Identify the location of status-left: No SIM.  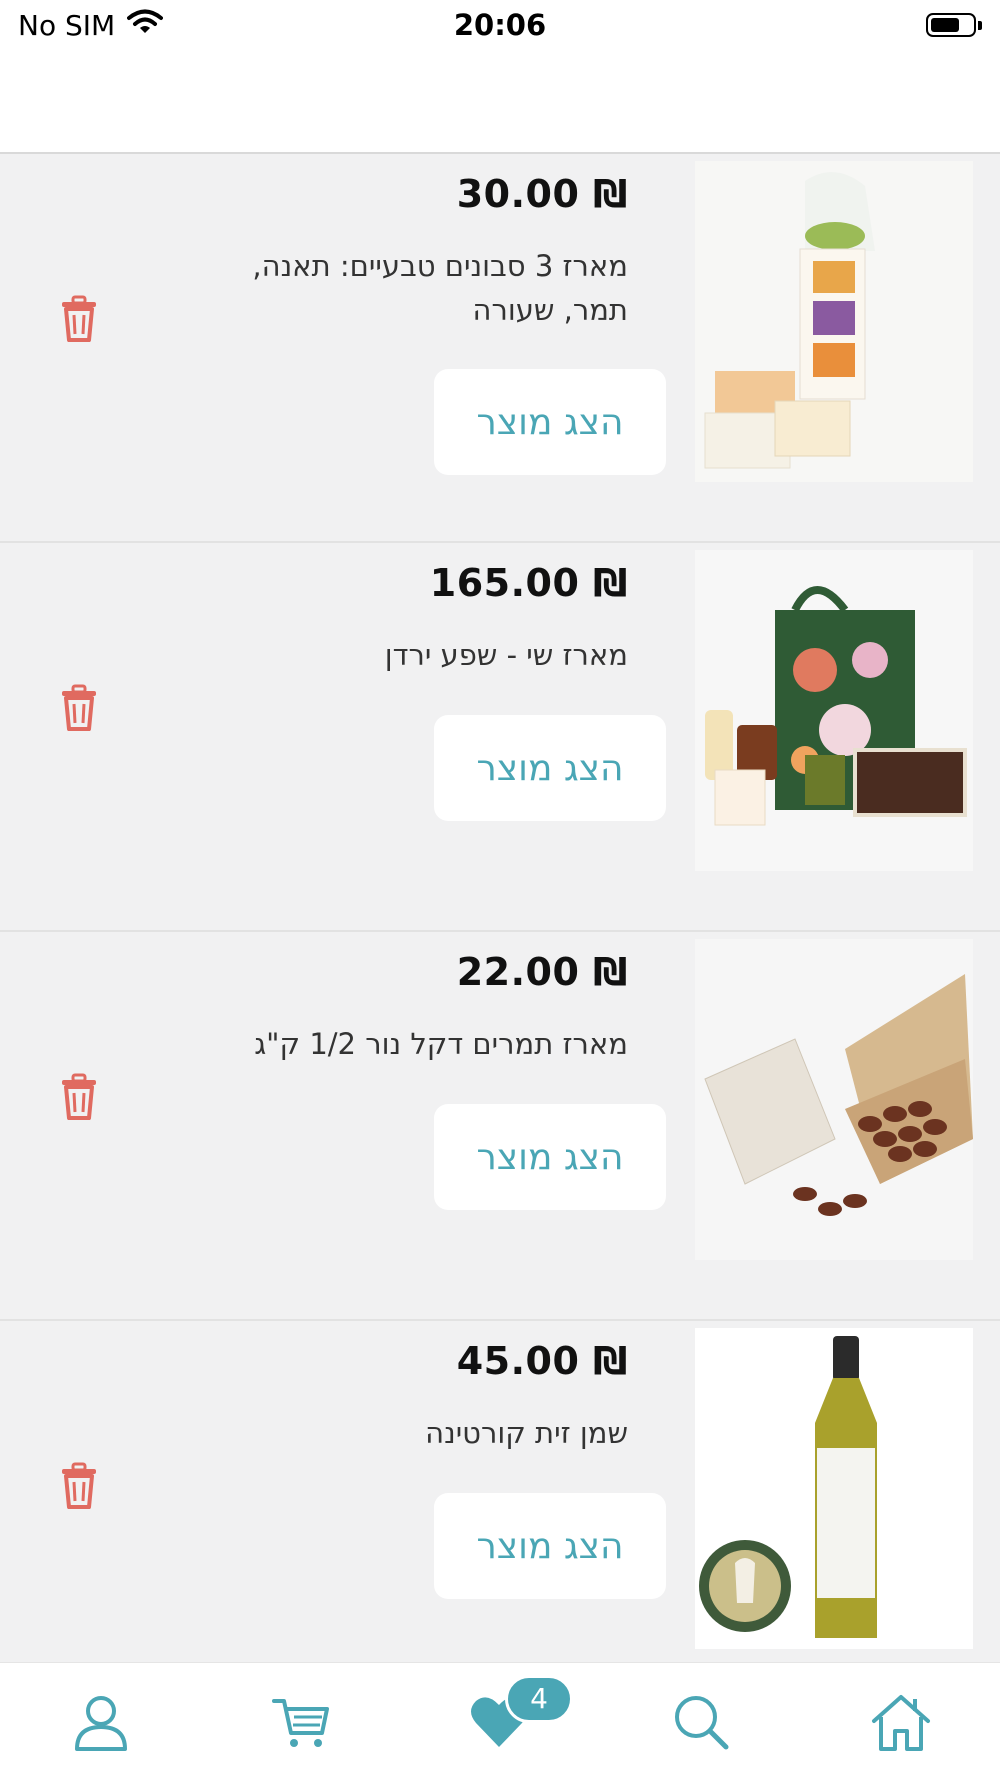
(91, 25).